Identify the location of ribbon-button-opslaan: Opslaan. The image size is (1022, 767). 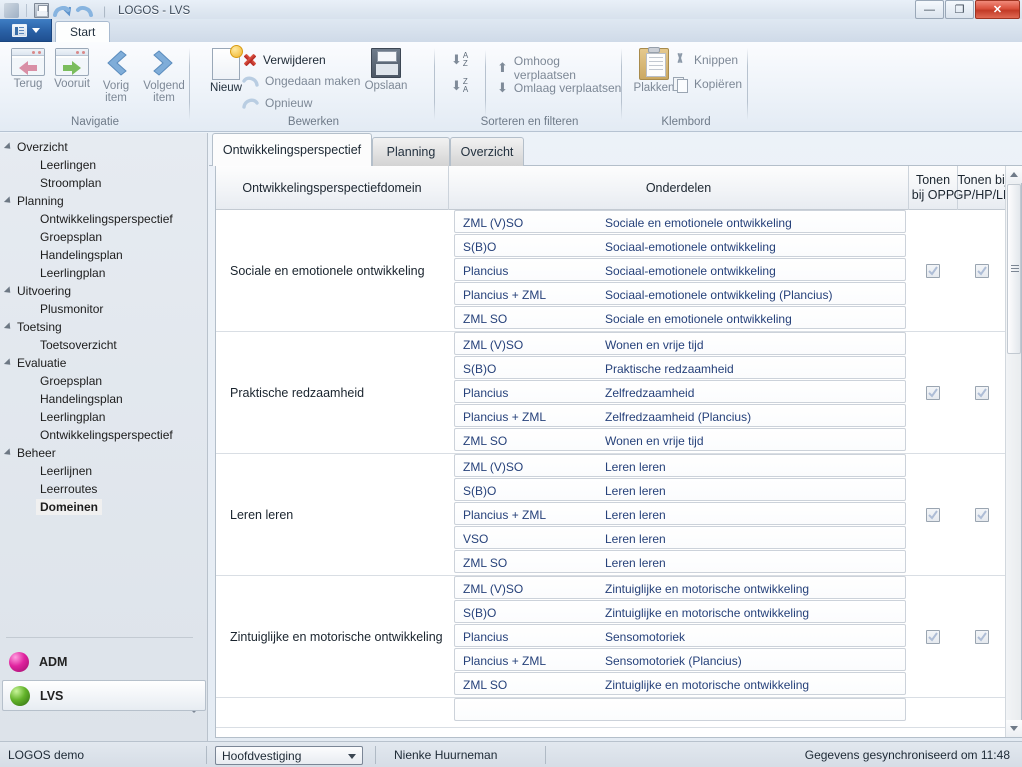
(386, 70).